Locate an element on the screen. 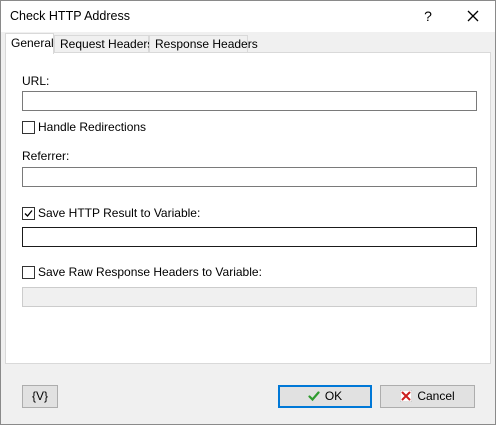 This screenshot has width=496, height=425. checkmark-icon is located at coordinates (28, 213).